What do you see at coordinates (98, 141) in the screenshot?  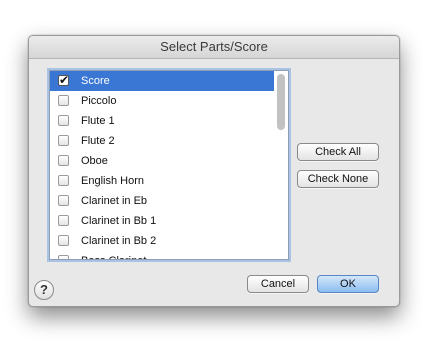 I see `part-label: Flute 2` at bounding box center [98, 141].